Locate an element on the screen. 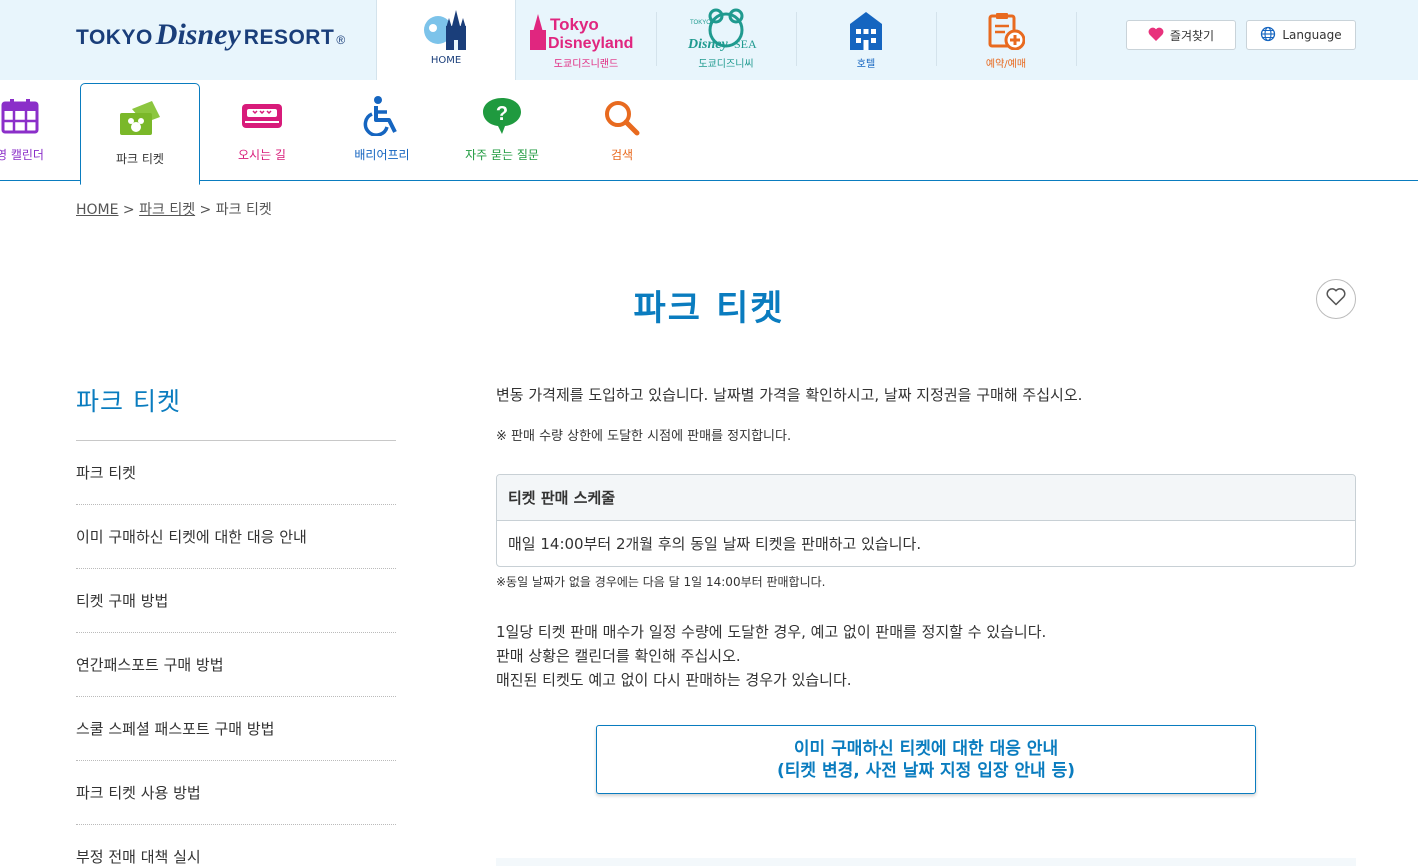  hotel-building-icon is located at coordinates (866, 33).